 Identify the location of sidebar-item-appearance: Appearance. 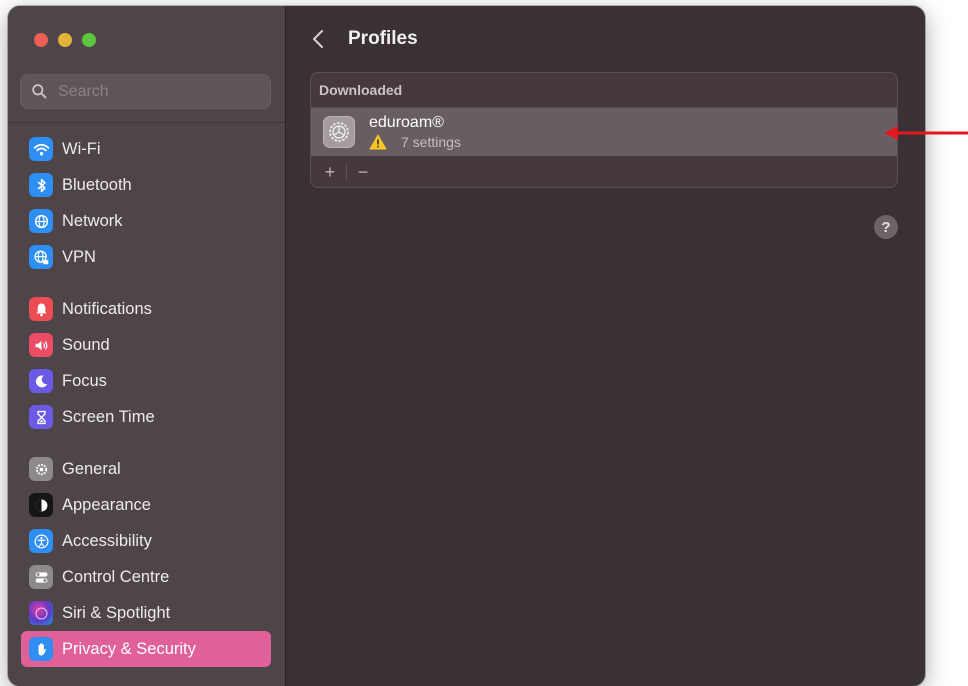
(146, 505).